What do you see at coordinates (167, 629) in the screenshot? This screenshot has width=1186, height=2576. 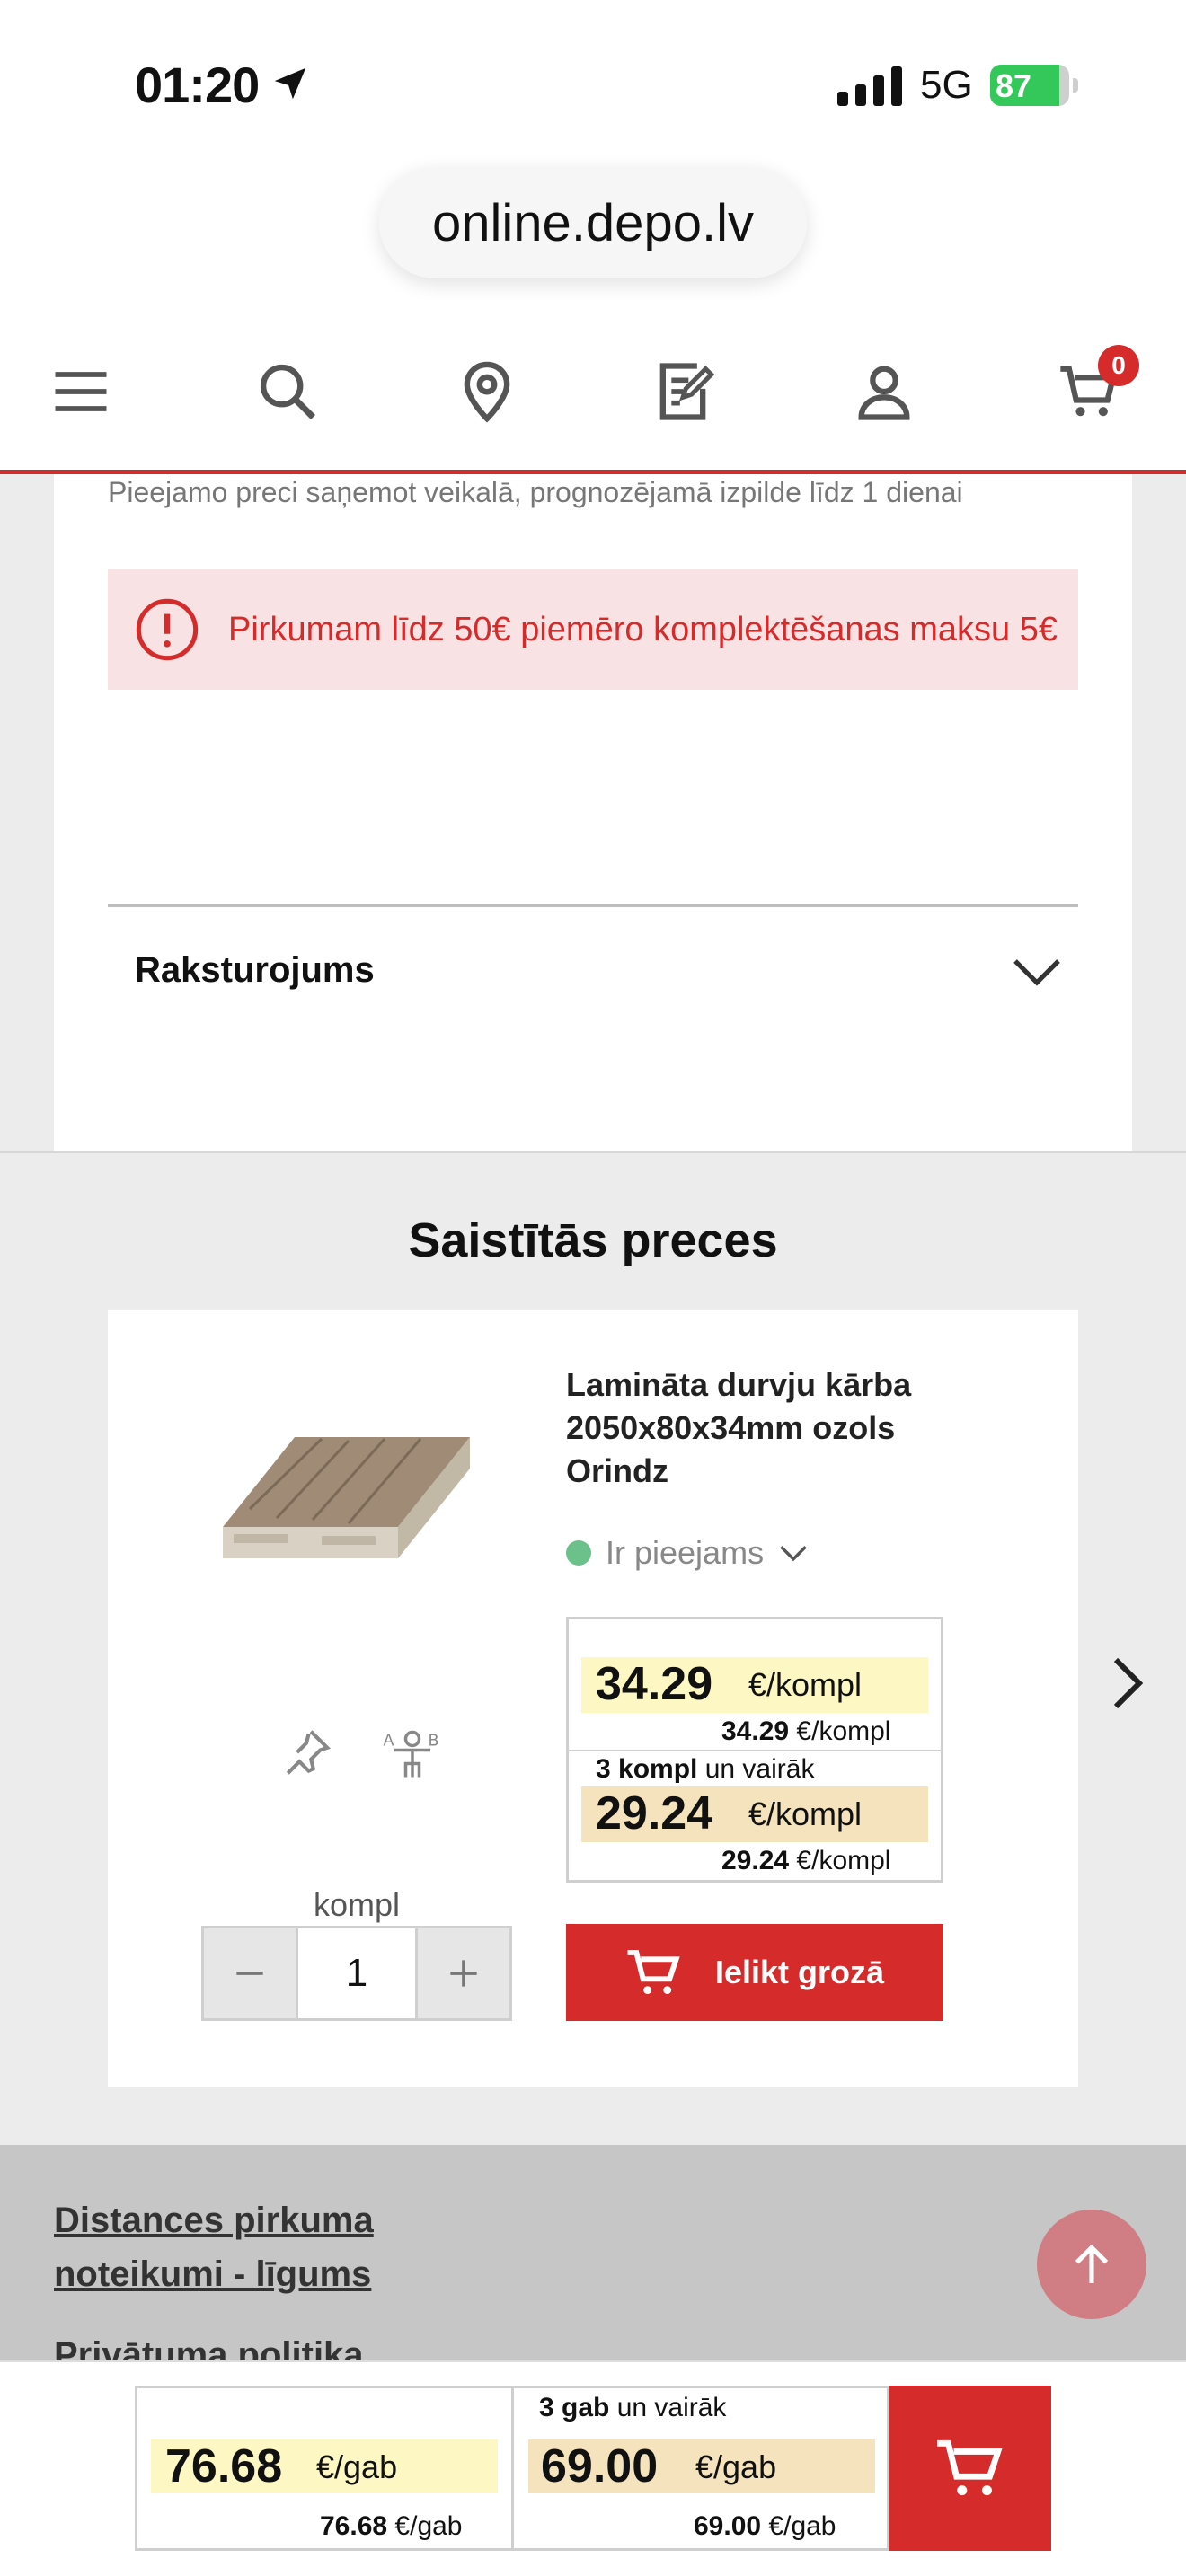 I see `exclamation-circle-icon` at bounding box center [167, 629].